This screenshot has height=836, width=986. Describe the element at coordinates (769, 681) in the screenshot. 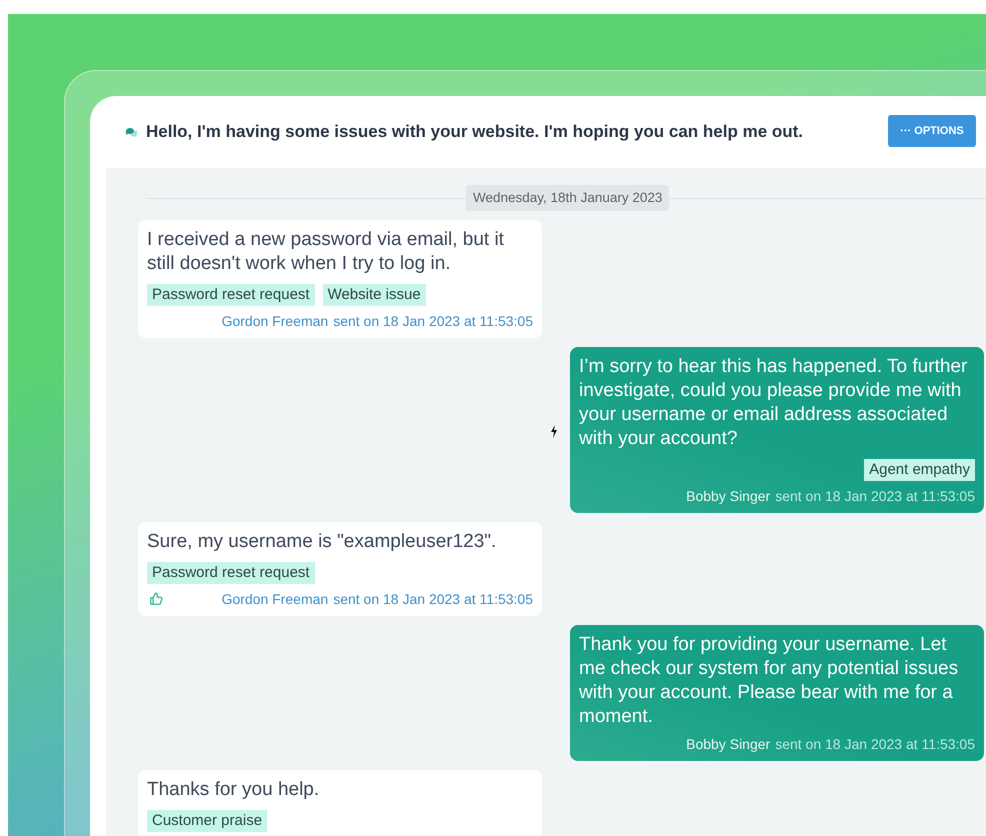

I see `message-text: Thank you for providing your username. Let me check our system for any potential issues with your account. Please bear with me for a moment.` at that location.